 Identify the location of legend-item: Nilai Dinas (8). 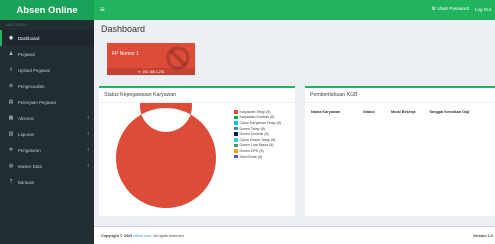
(257, 157).